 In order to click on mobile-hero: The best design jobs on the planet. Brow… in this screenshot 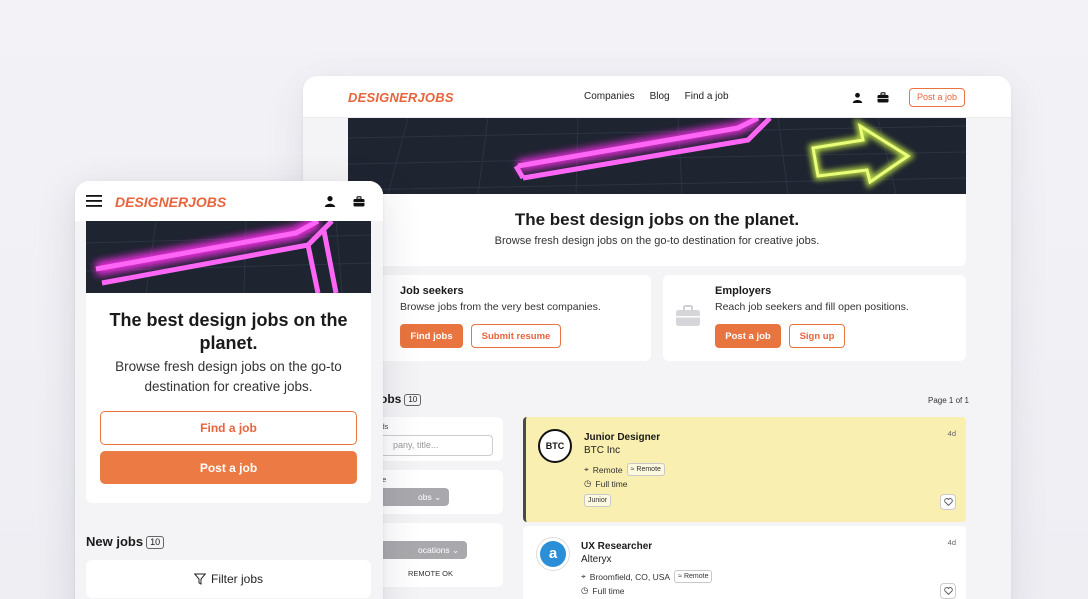, I will do `click(228, 362)`.